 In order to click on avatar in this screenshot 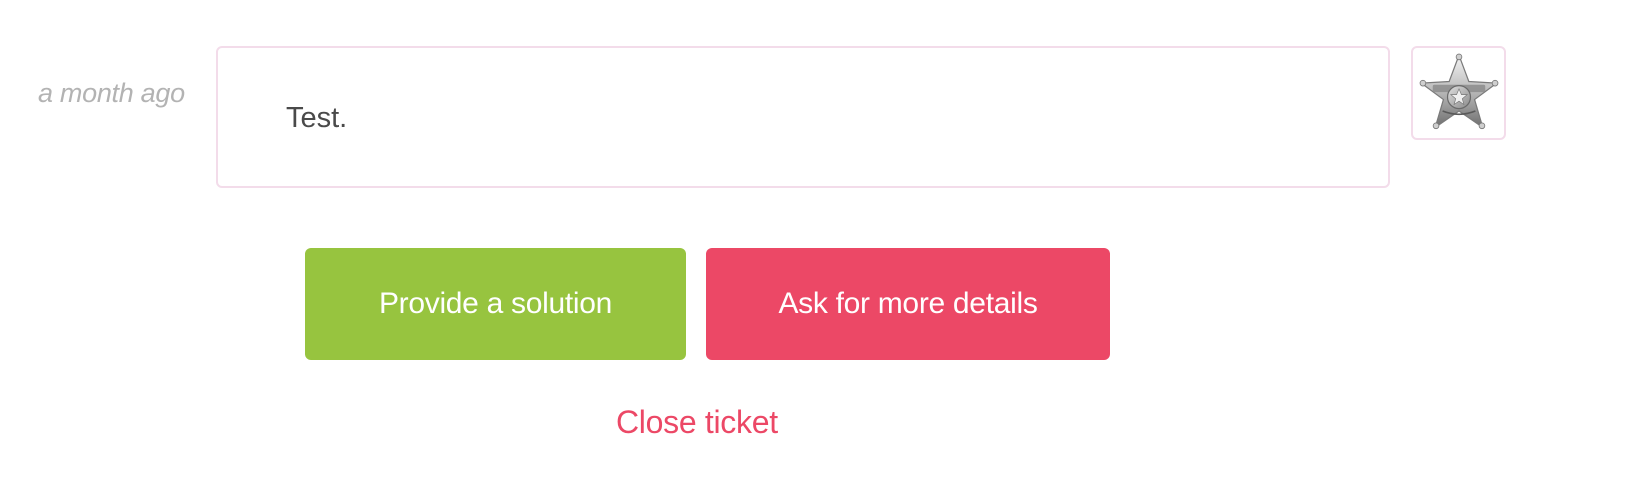, I will do `click(1458, 93)`.